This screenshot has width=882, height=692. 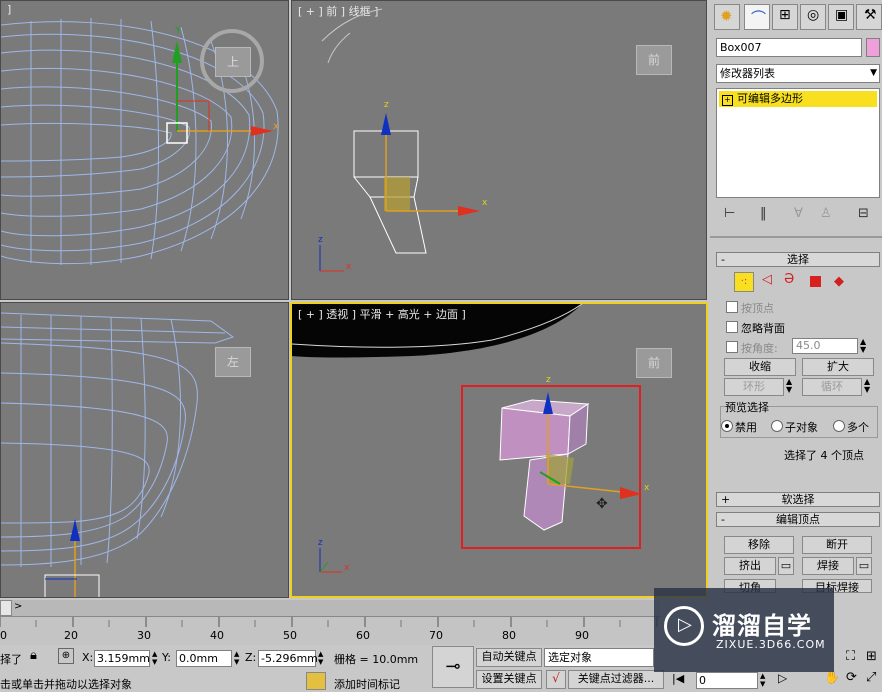 What do you see at coordinates (815, 281) in the screenshot?
I see `polygon-mode-icon` at bounding box center [815, 281].